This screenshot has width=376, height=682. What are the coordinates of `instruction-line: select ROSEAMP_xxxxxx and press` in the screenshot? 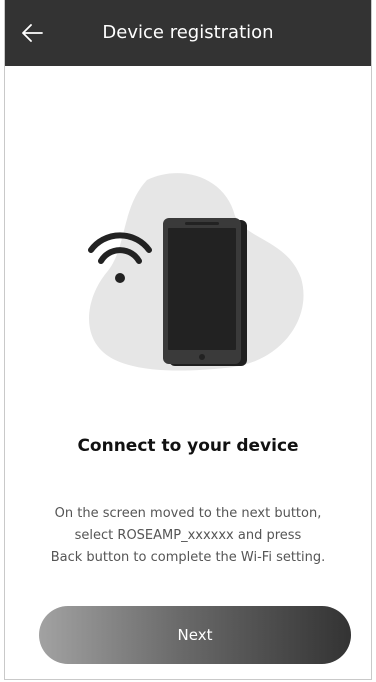 It's located at (188, 535).